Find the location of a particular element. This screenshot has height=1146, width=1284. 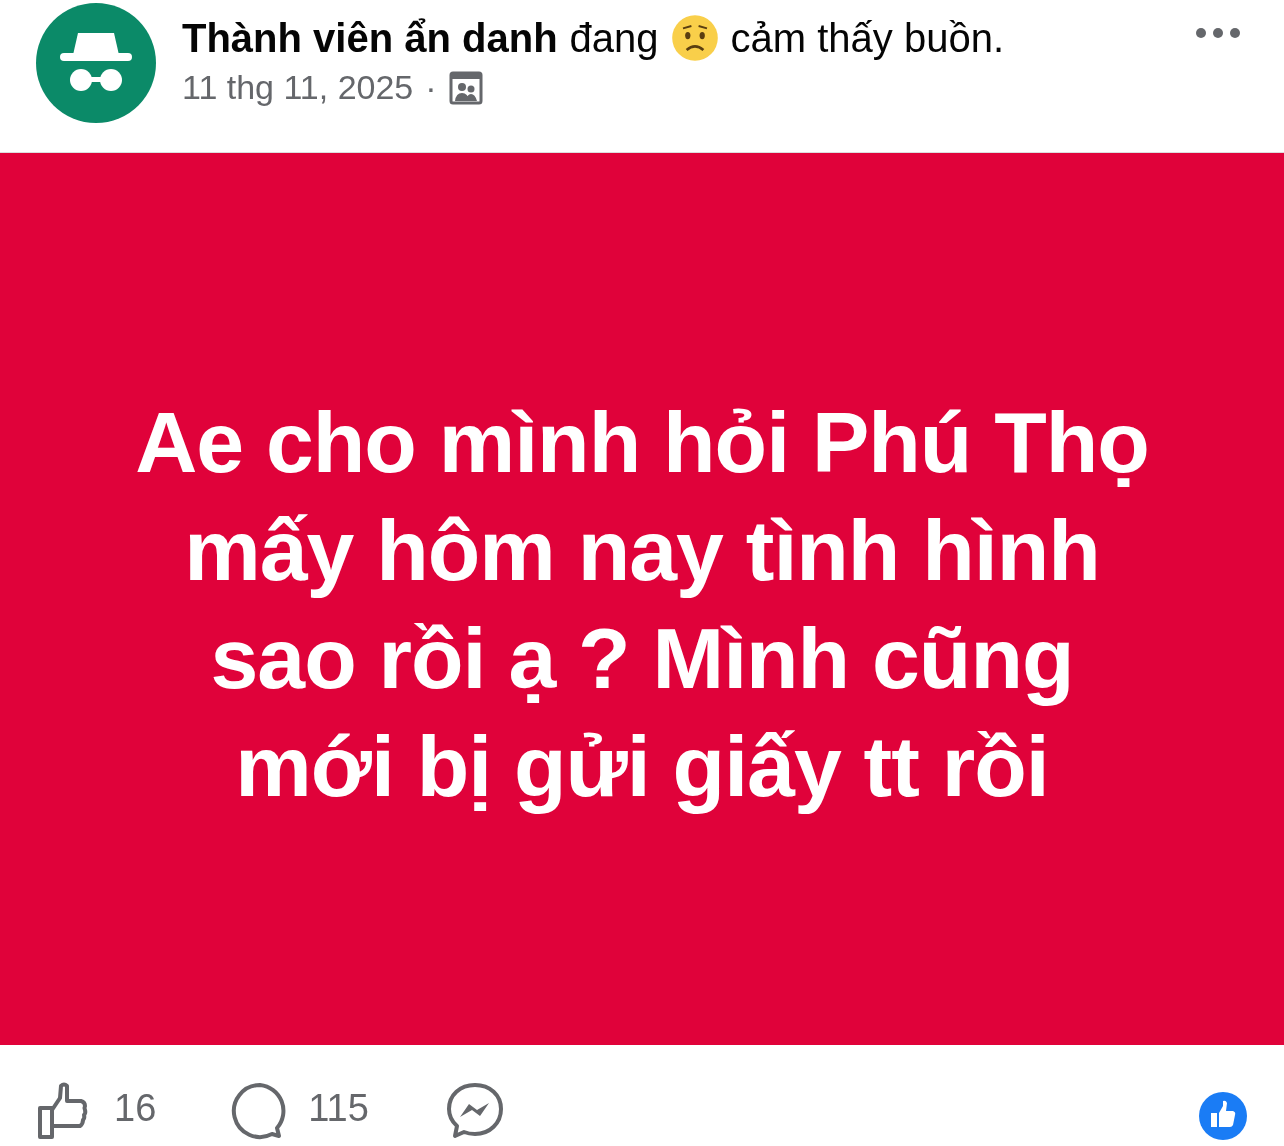

people-icon is located at coordinates (465, 87).